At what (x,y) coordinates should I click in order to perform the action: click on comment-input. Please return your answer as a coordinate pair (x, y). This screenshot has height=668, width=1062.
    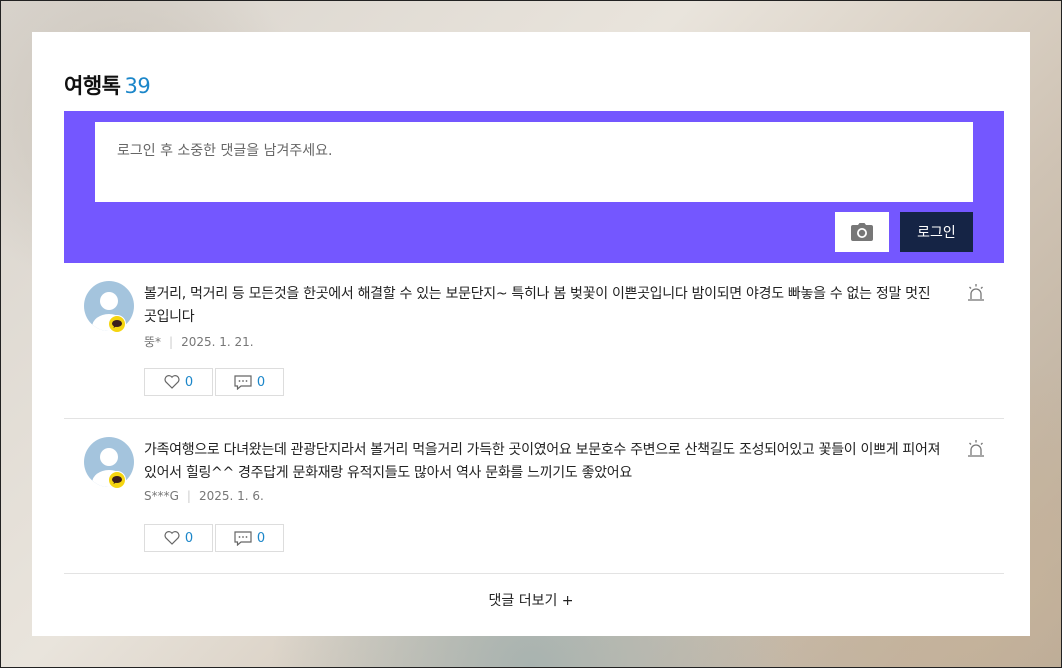
    Looking at the image, I should click on (534, 162).